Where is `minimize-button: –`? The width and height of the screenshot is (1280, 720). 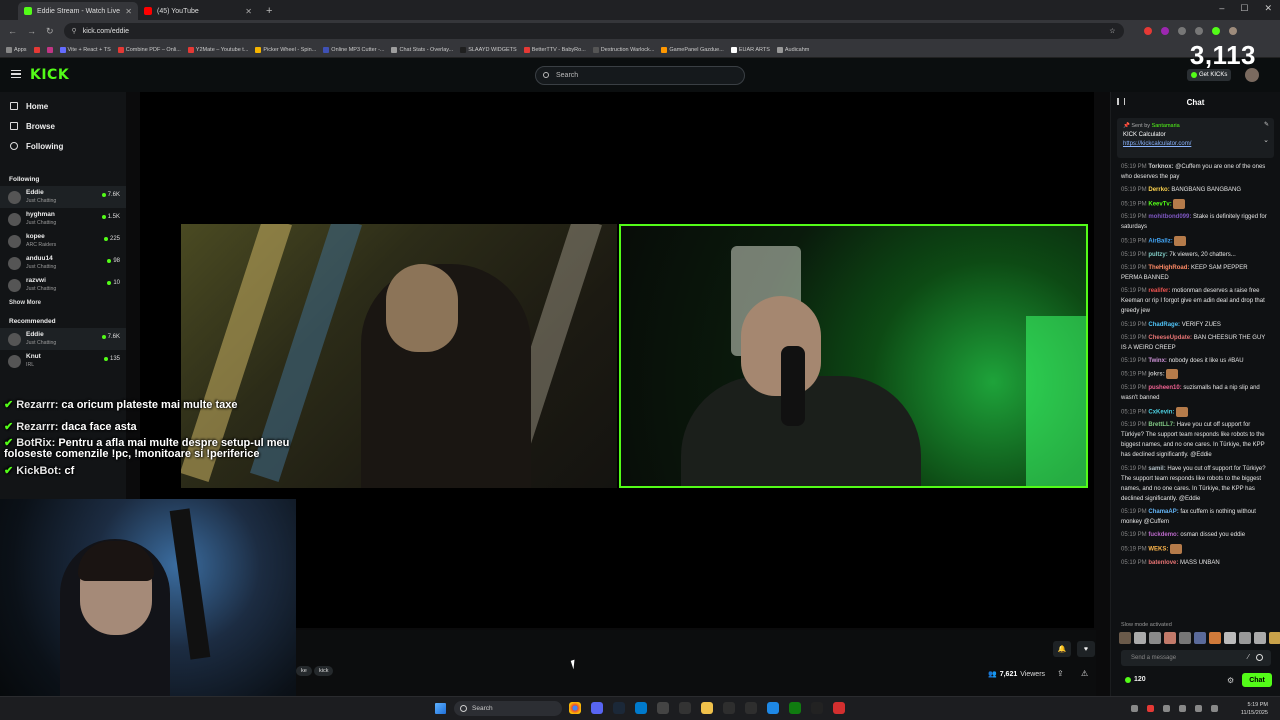
minimize-button: – is located at coordinates (1221, 8).